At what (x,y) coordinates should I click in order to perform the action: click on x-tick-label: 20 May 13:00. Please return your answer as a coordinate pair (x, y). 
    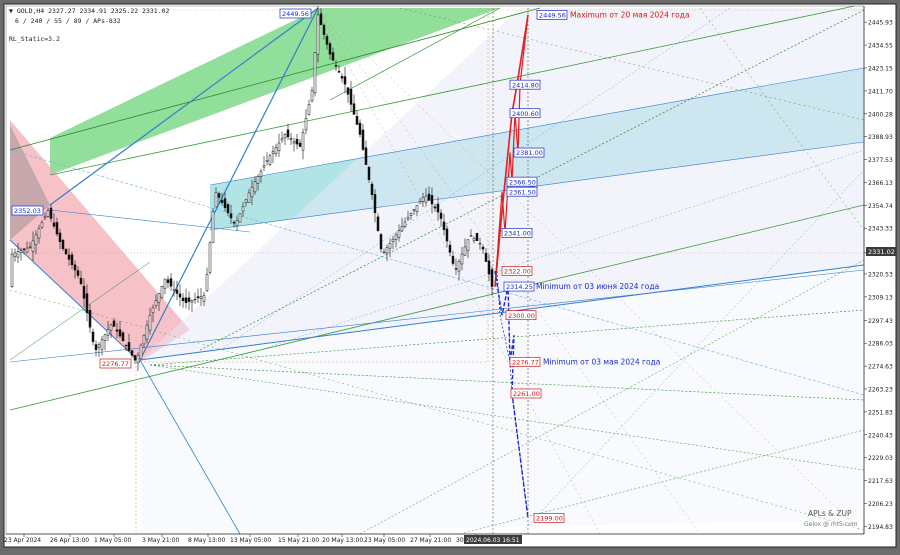
    Looking at the image, I should click on (342, 540).